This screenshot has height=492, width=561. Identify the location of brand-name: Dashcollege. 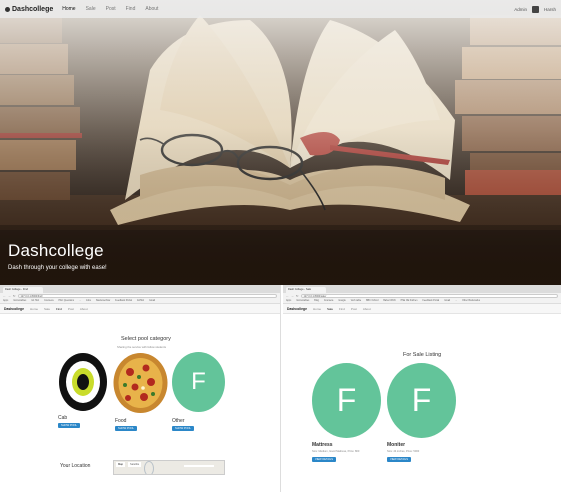
(33, 9).